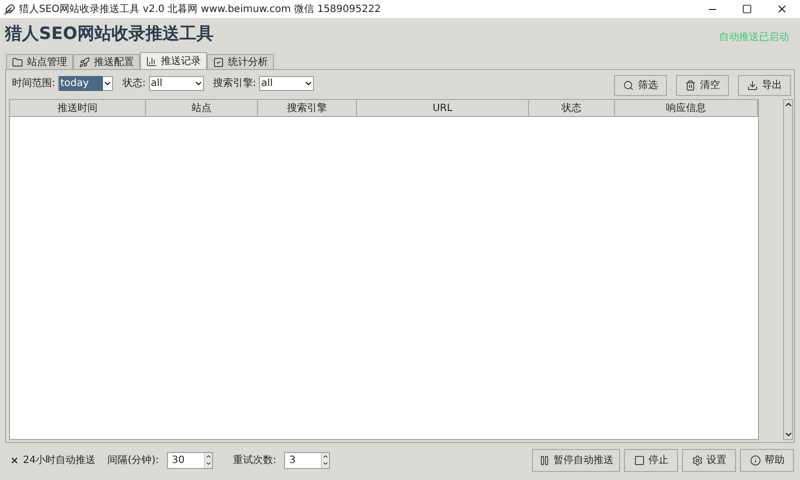 This screenshot has width=800, height=480. I want to click on checkbox-label: 24小时自动推送, so click(59, 461).